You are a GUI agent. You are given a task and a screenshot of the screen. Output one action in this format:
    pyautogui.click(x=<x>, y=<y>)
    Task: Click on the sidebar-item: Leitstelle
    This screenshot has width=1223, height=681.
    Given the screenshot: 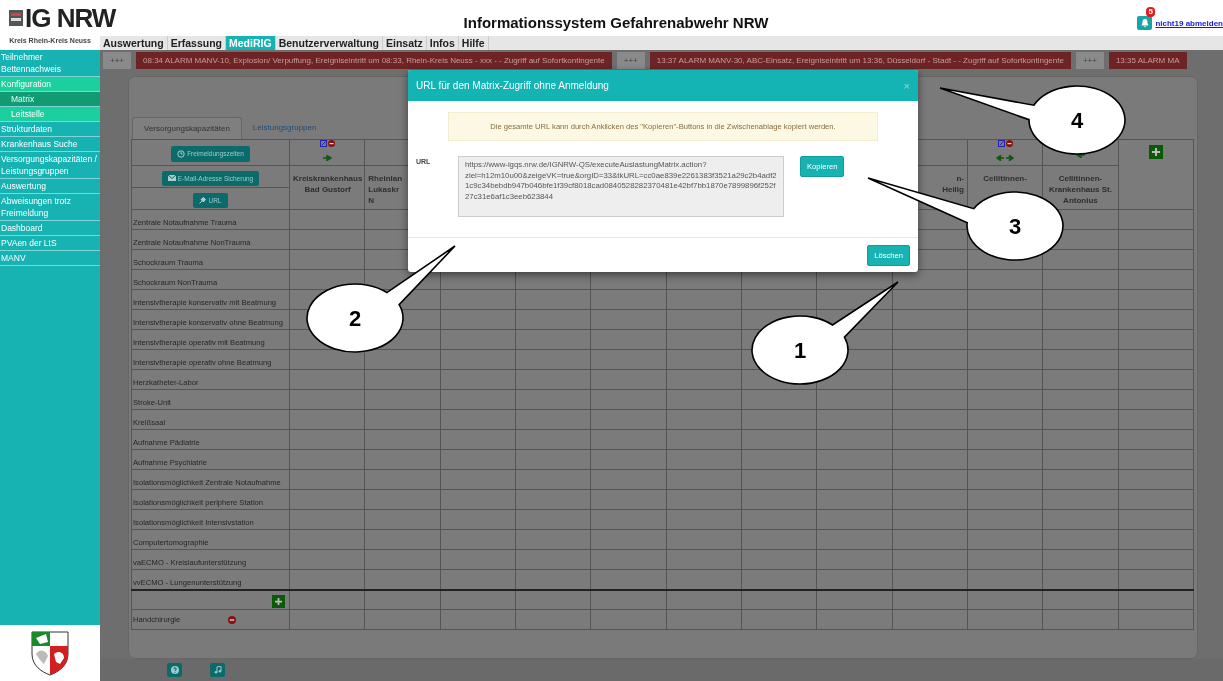 What is the action you would take?
    pyautogui.click(x=50, y=114)
    